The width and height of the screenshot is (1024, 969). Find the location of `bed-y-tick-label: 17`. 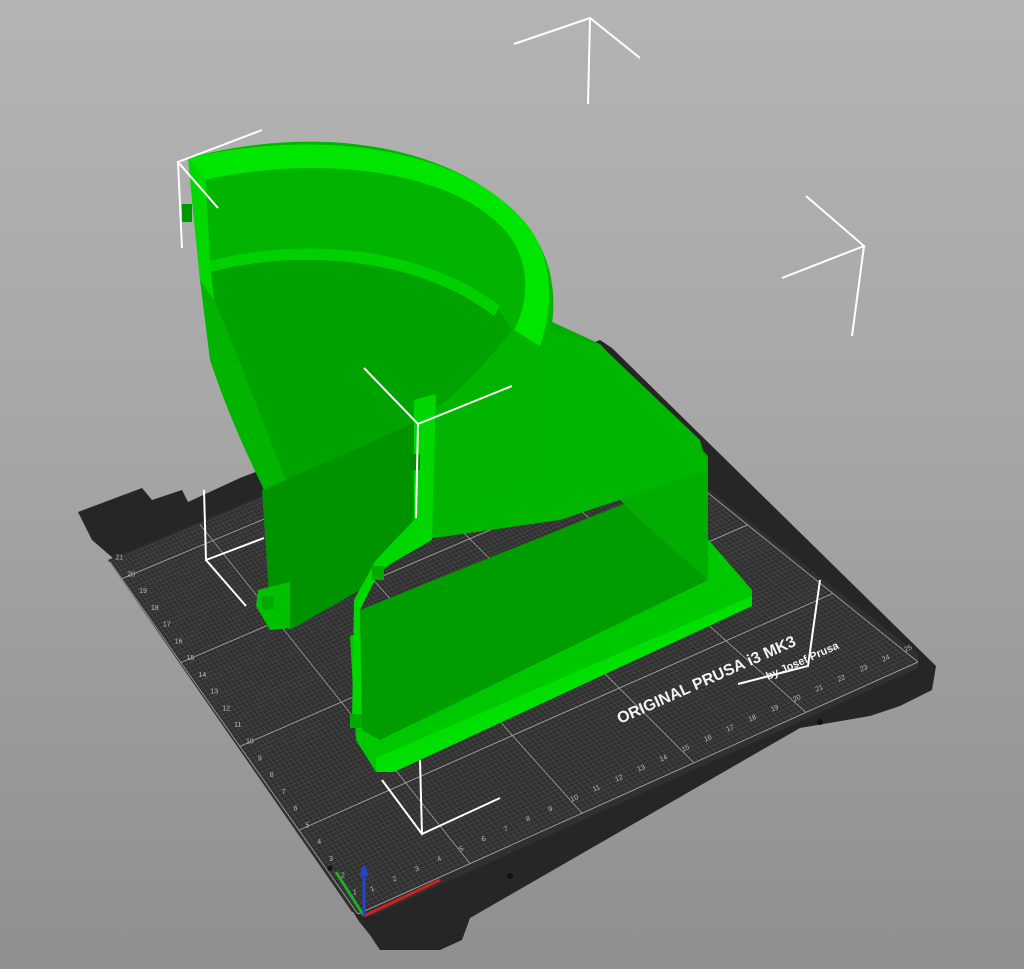

bed-y-tick-label: 17 is located at coordinates (167, 625).